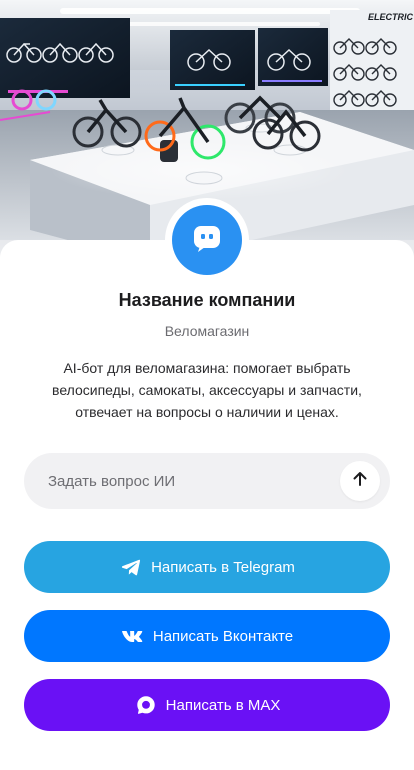 Image resolution: width=414 pixels, height=770 pixels. I want to click on vk-button-label: Написать Вконтакте, so click(223, 636).